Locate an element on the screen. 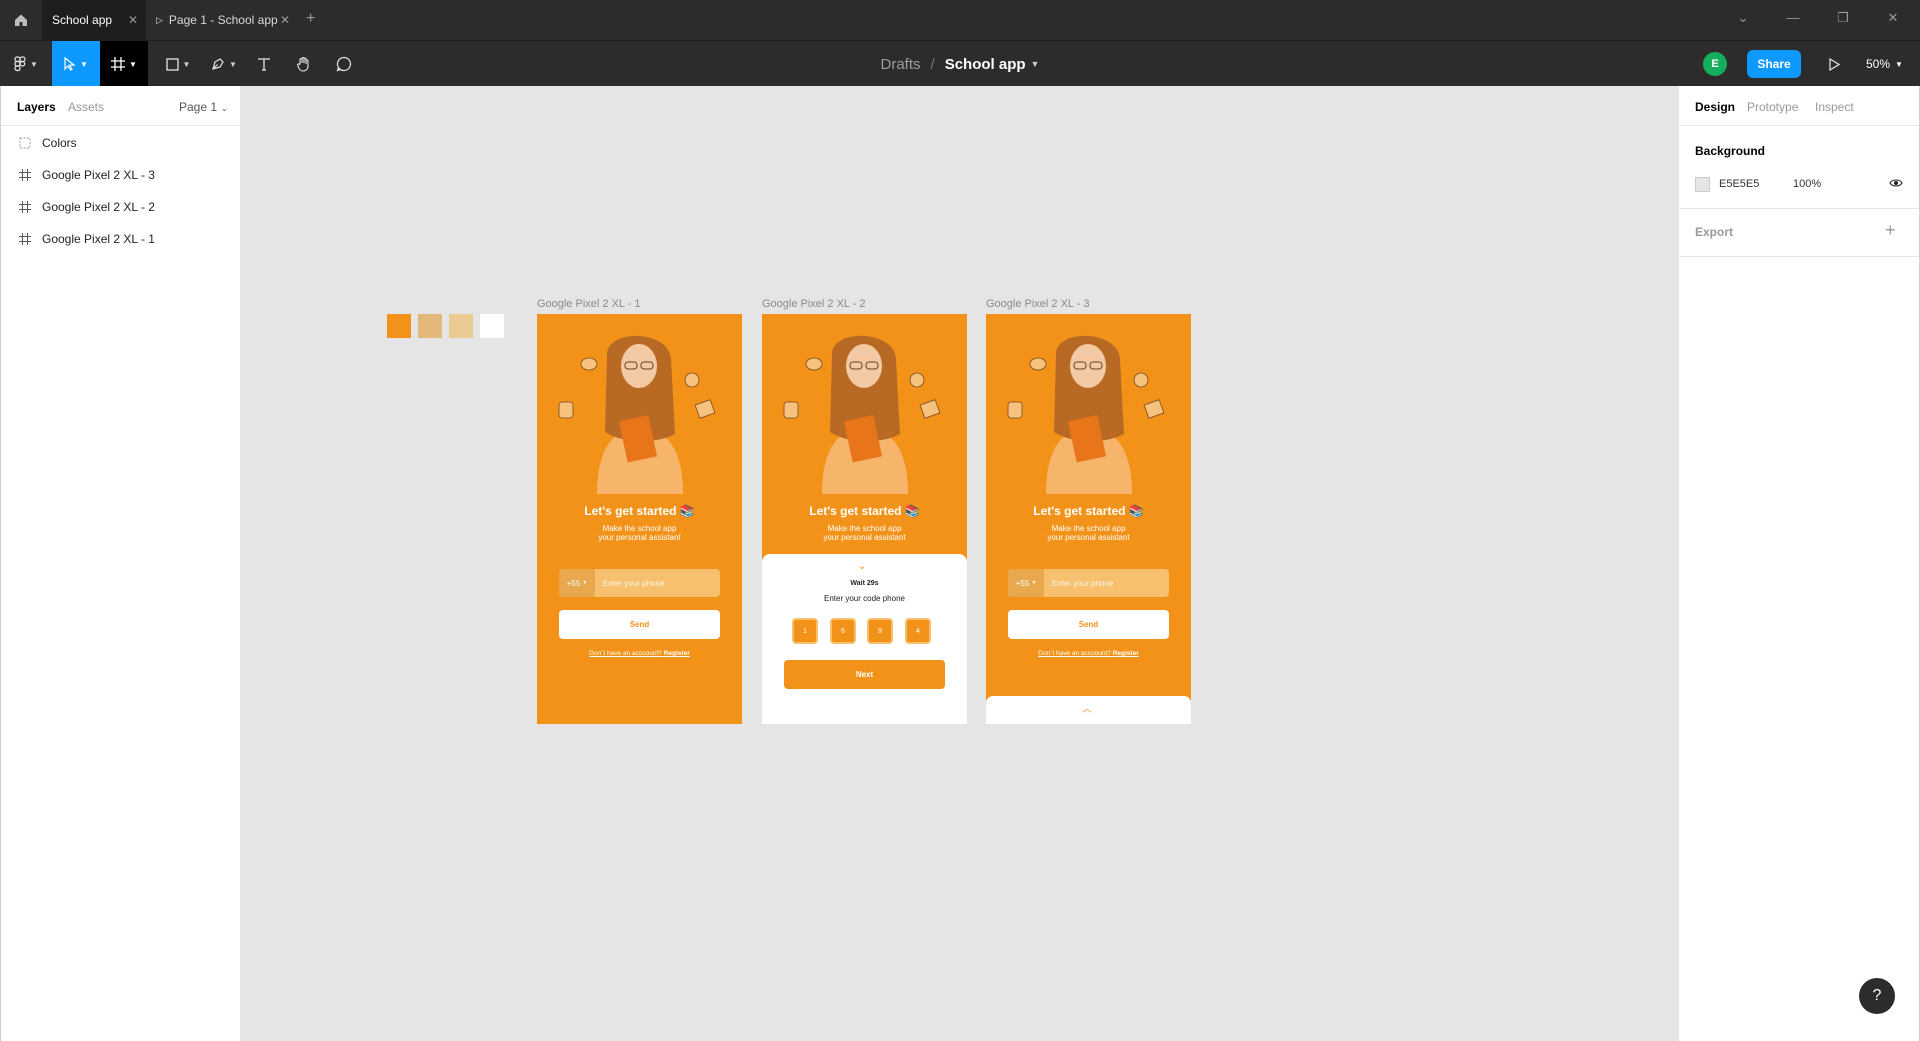 The width and height of the screenshot is (1920, 1041). tab-school-app: School app ✕ is located at coordinates (94, 20).